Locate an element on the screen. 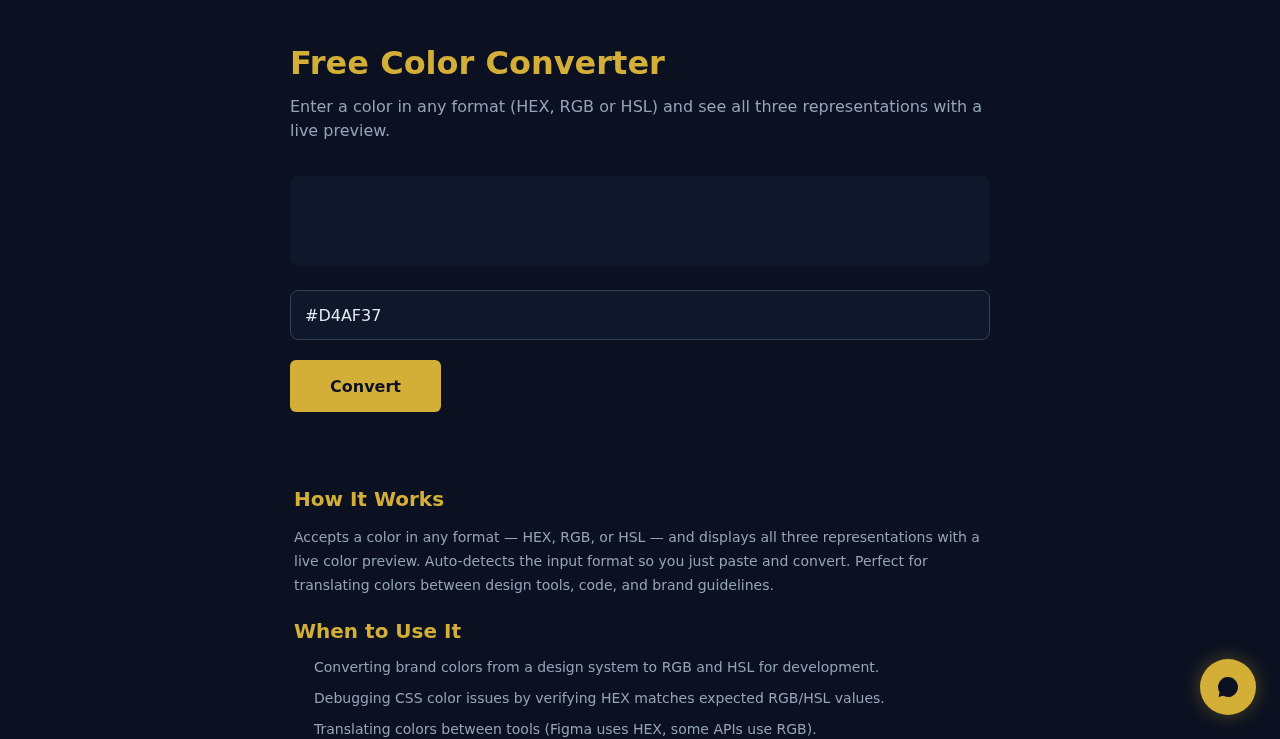  list-item: Converting brand colors from a design system to RGB and HSL for development. is located at coordinates (597, 667).